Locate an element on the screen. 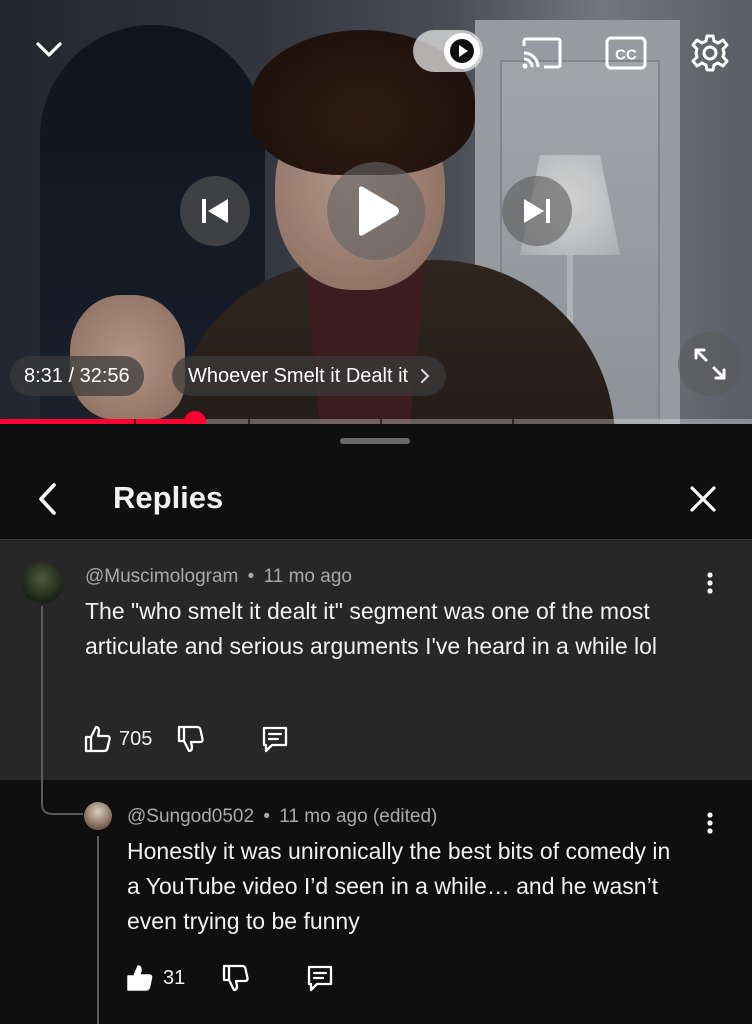 The image size is (752, 1024). fullscreen-button is located at coordinates (710, 364).